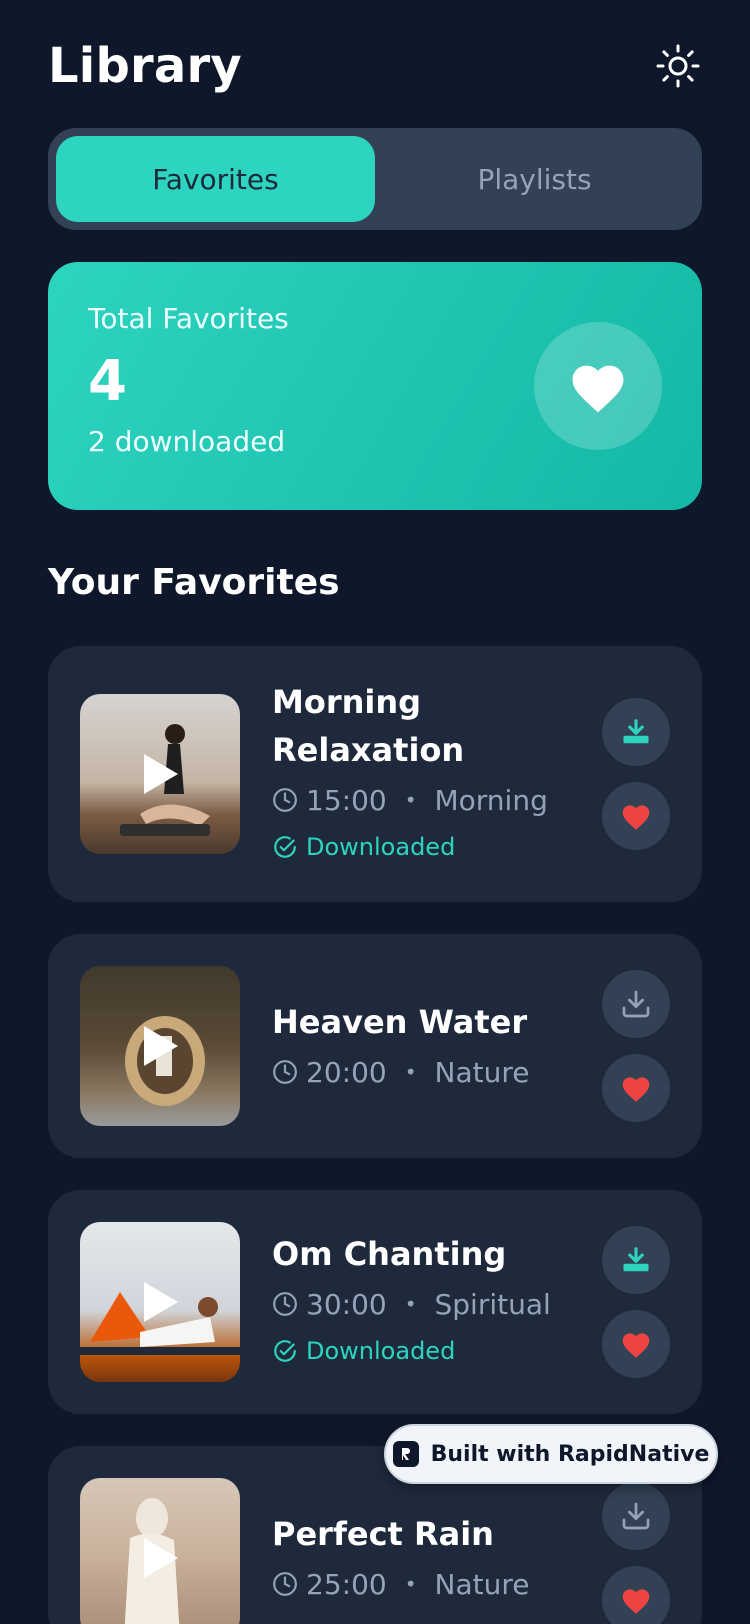 The image size is (750, 1624). I want to click on track-duration: 20:00, so click(346, 1072).